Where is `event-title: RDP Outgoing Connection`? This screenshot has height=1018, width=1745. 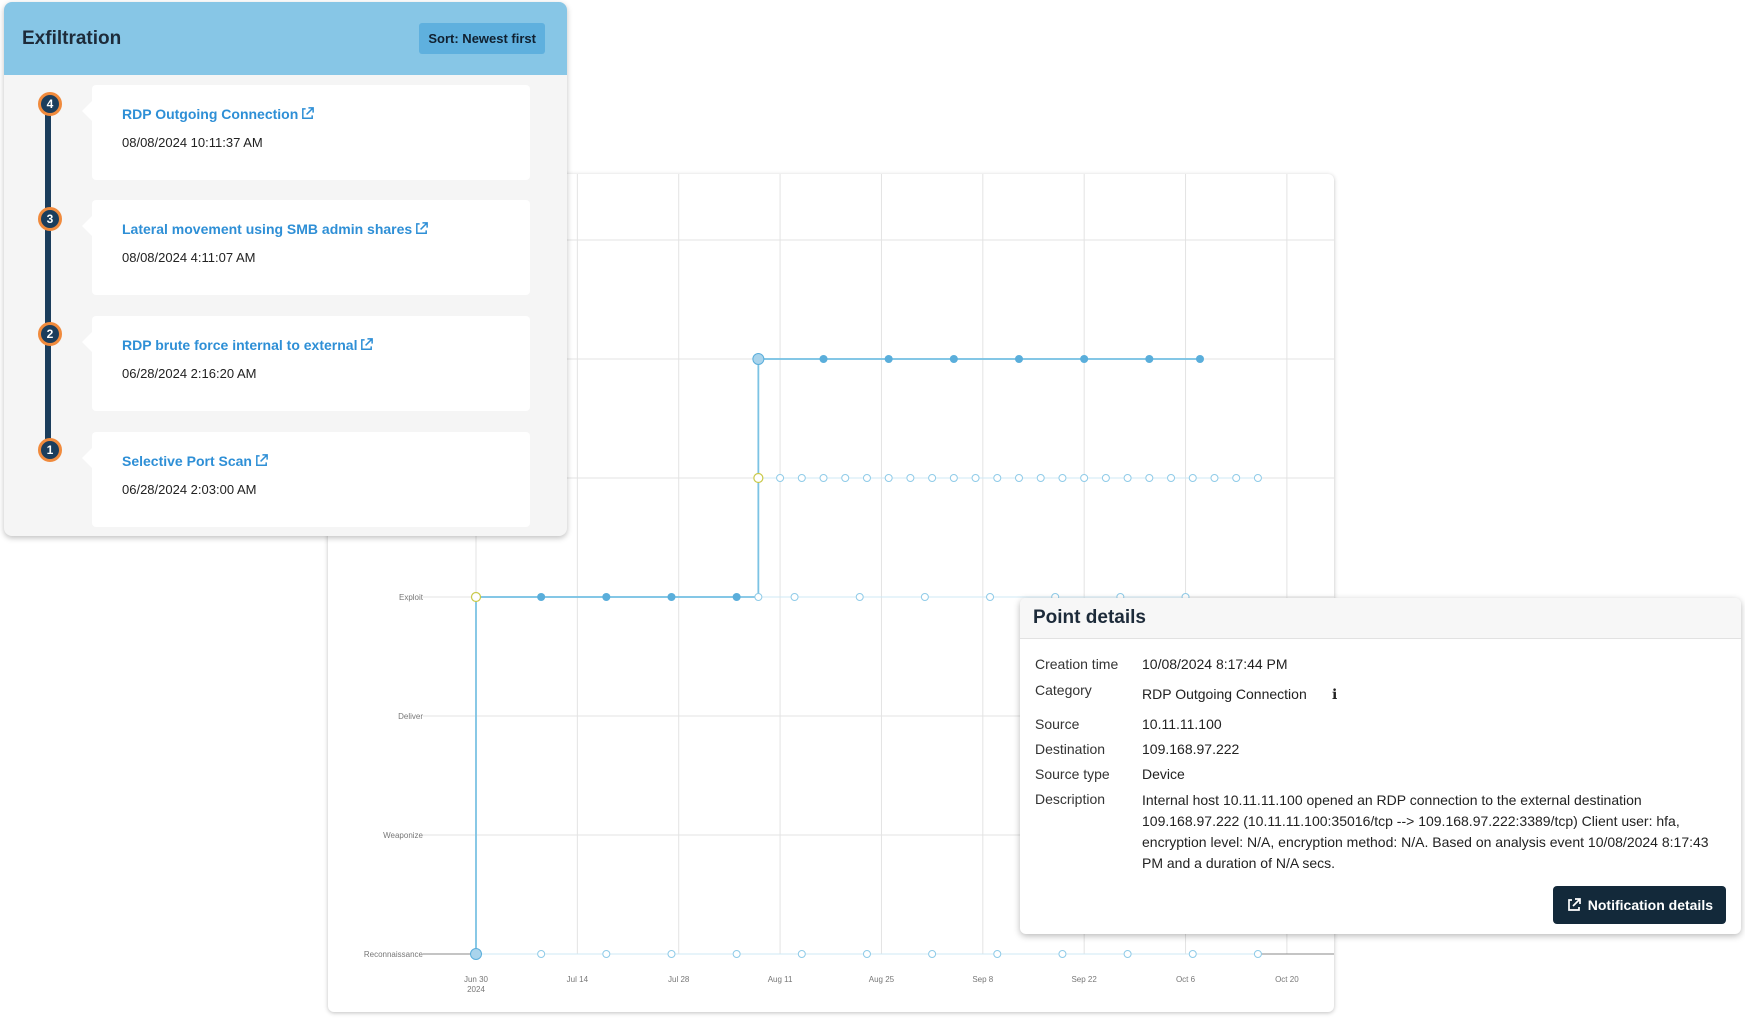
event-title: RDP Outgoing Connection is located at coordinates (210, 114).